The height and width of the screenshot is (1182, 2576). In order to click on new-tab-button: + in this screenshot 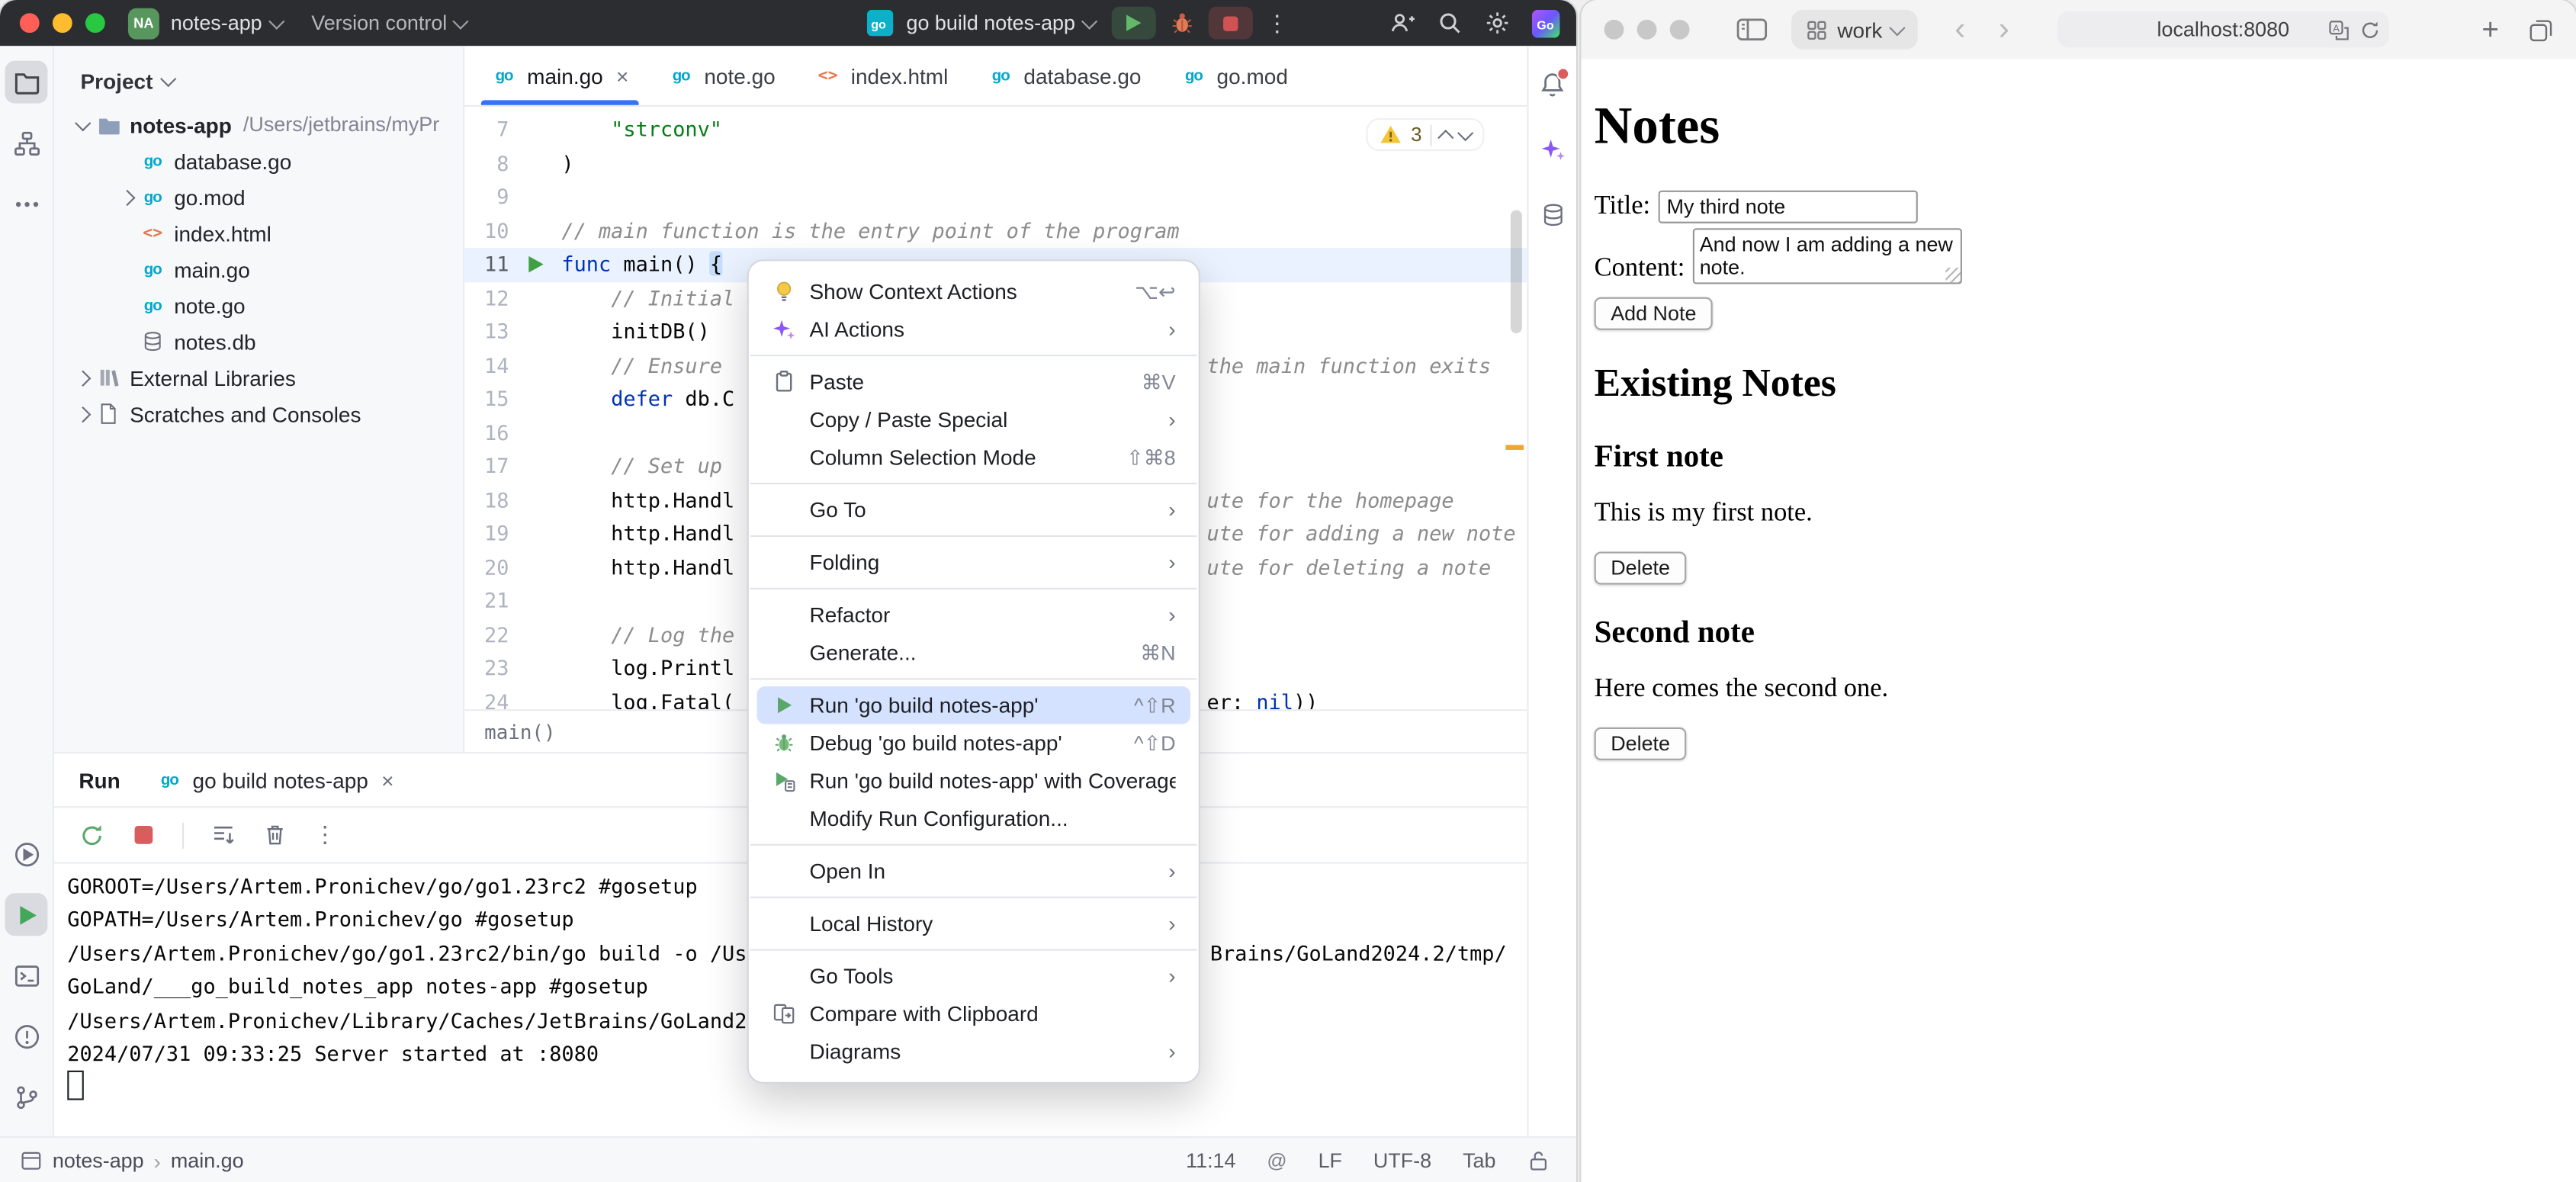, I will do `click(2490, 29)`.